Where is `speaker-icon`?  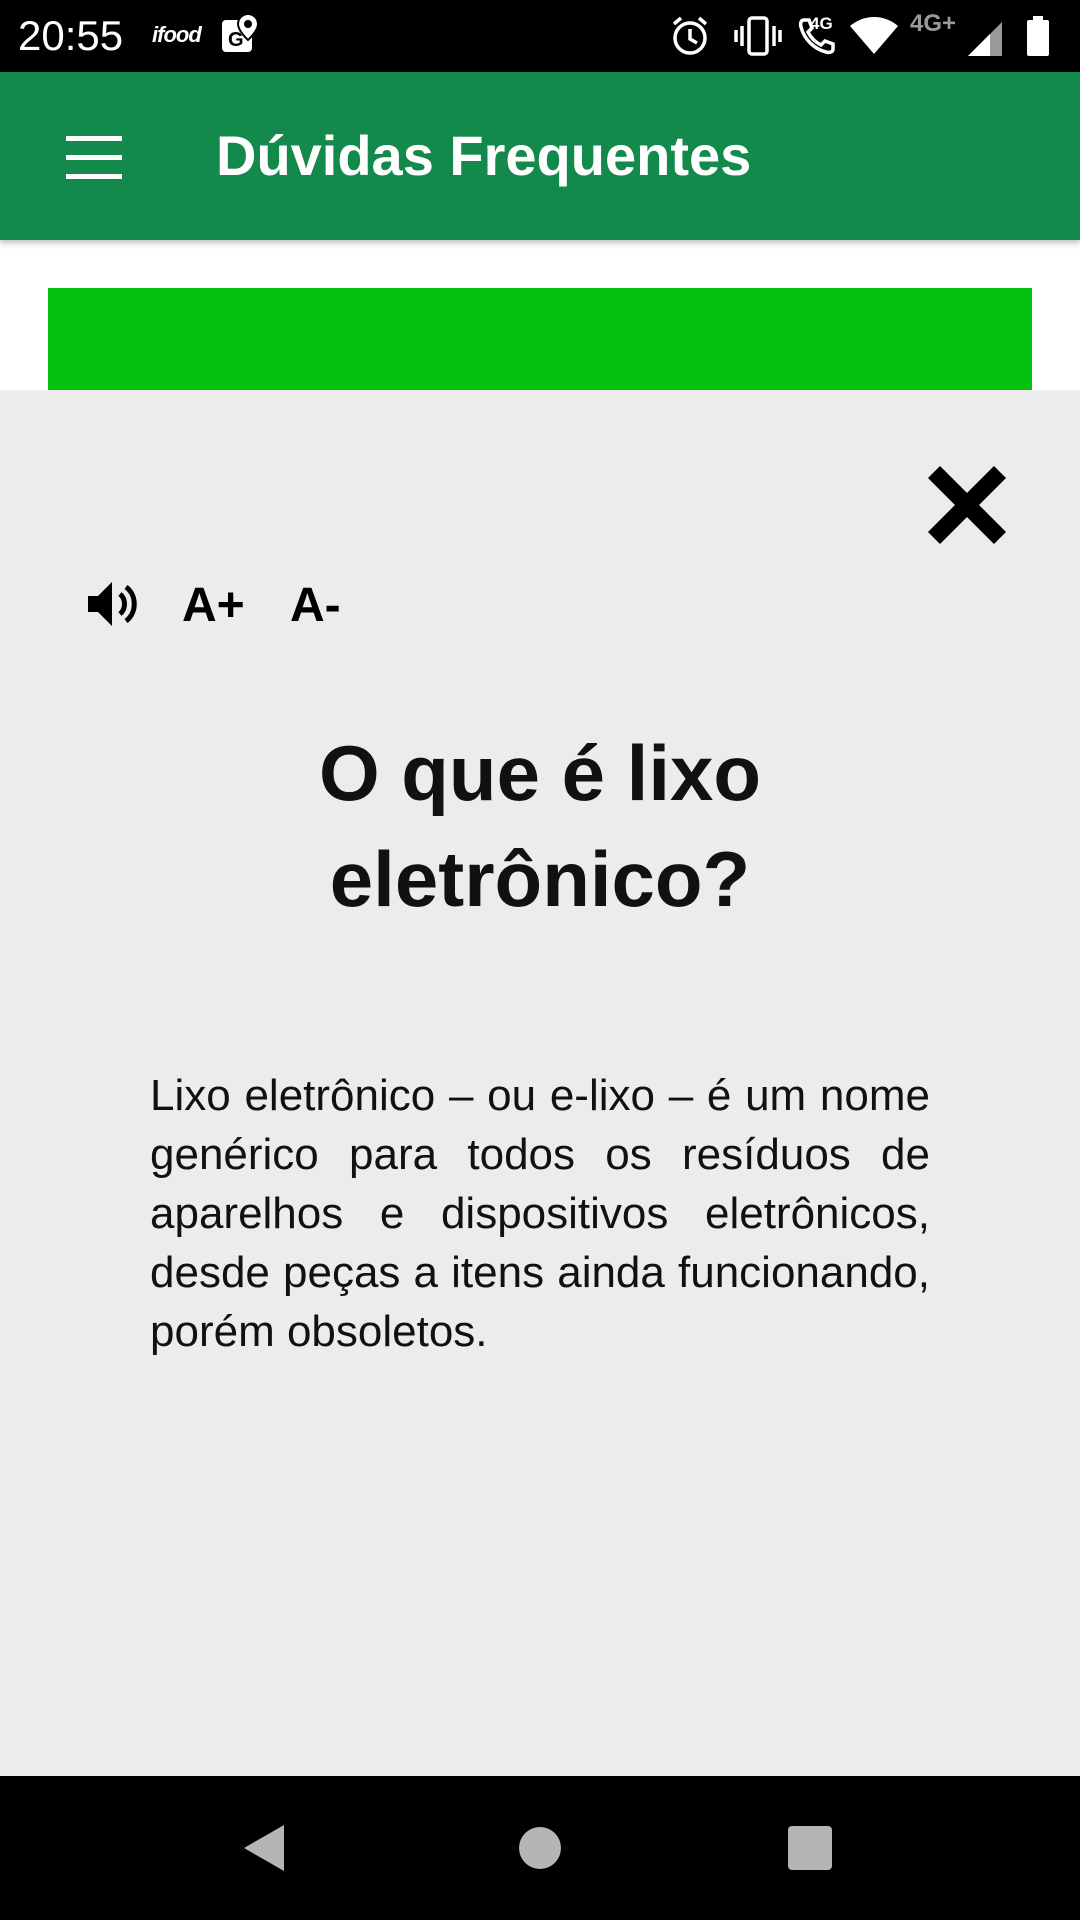 speaker-icon is located at coordinates (114, 604).